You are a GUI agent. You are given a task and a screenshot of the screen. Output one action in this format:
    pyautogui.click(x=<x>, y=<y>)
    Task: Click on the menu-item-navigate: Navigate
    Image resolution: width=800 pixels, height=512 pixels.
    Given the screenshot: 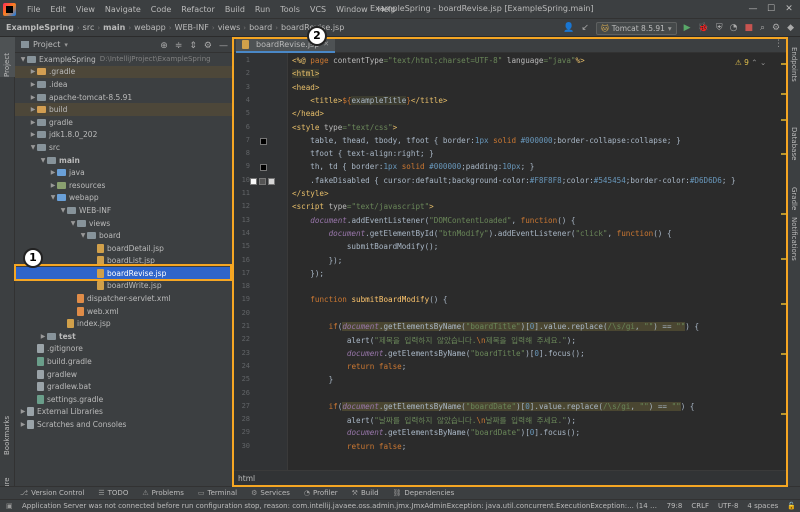 What is the action you would take?
    pyautogui.click(x=123, y=9)
    